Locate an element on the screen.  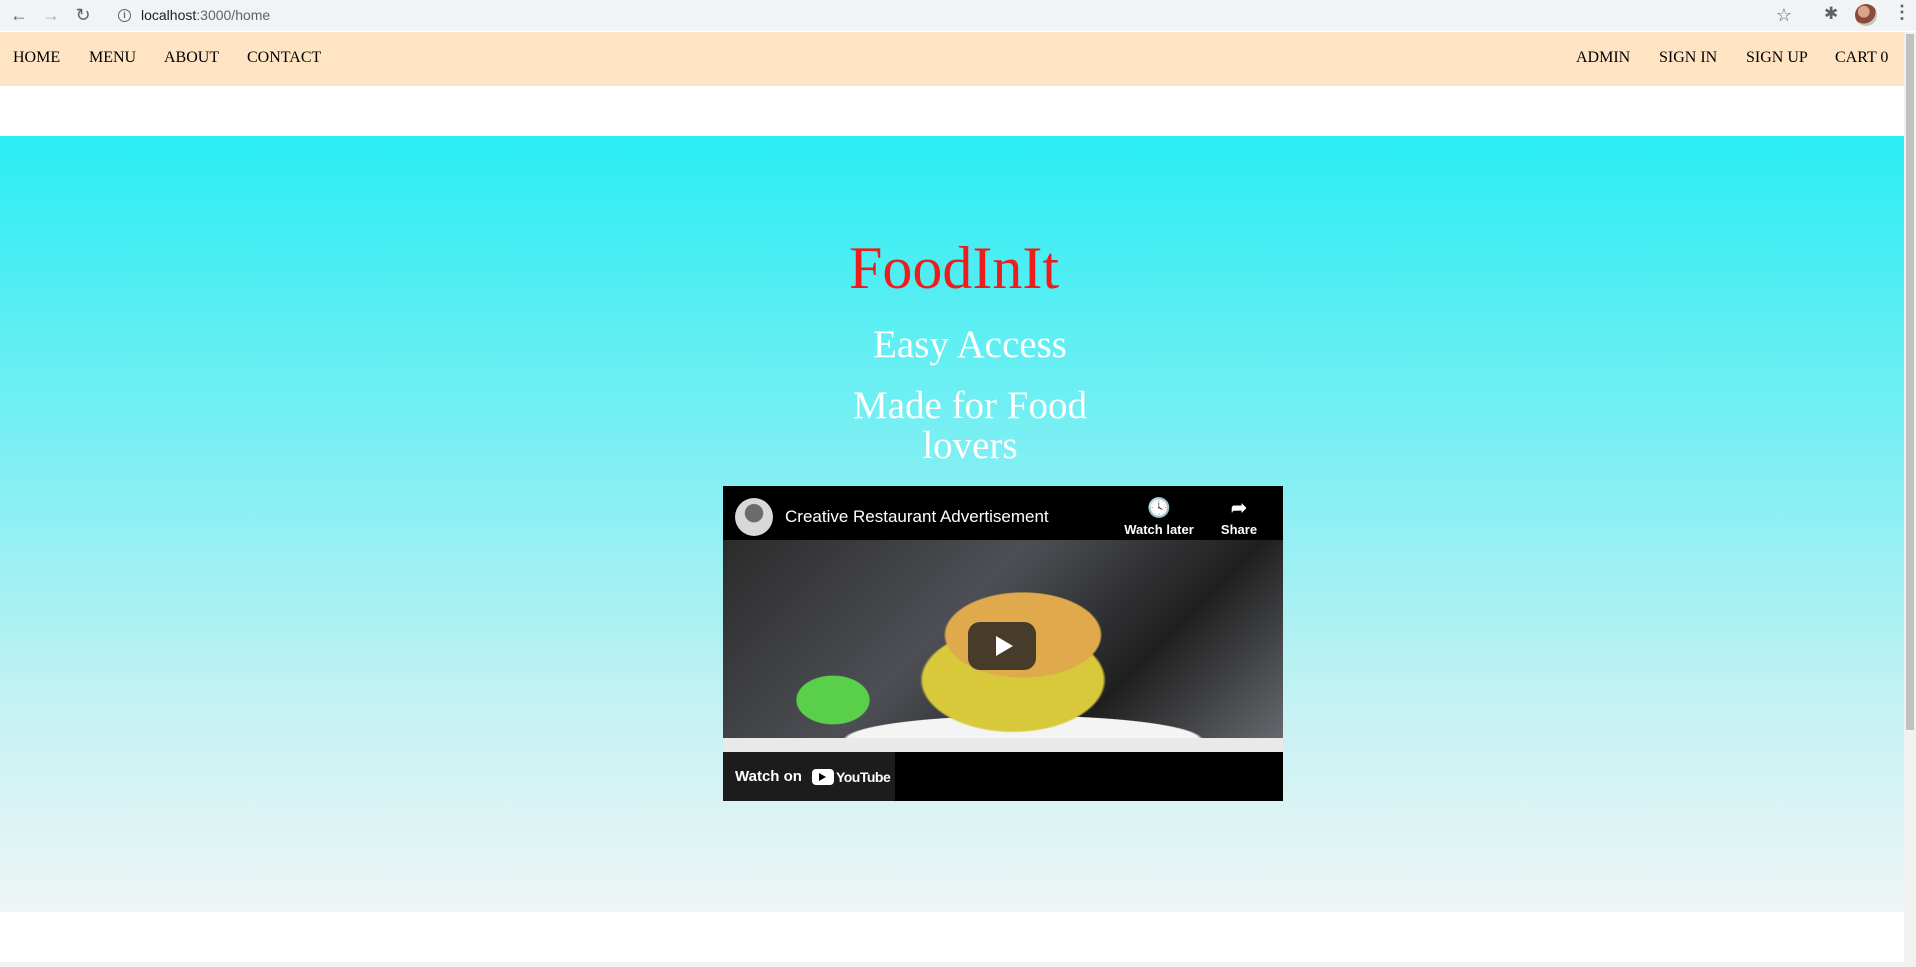
youtube-wordmark: YouTube is located at coordinates (863, 776).